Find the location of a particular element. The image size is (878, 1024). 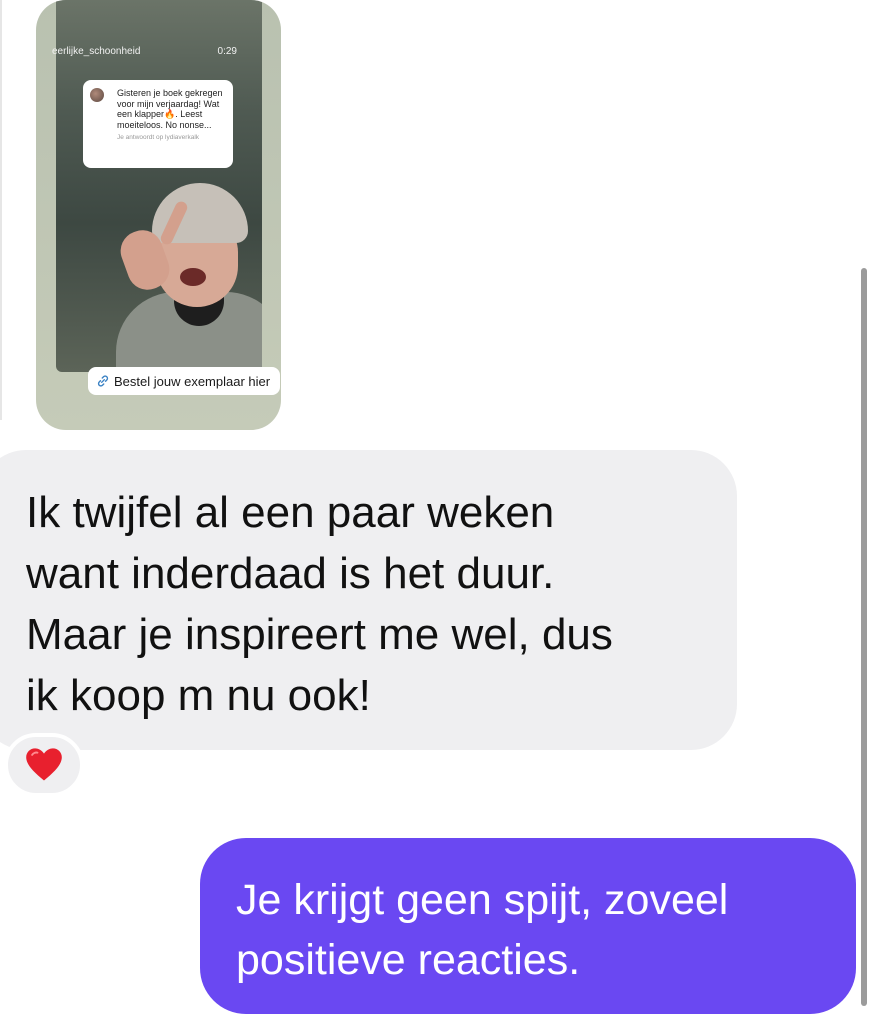

link-icon is located at coordinates (103, 381).